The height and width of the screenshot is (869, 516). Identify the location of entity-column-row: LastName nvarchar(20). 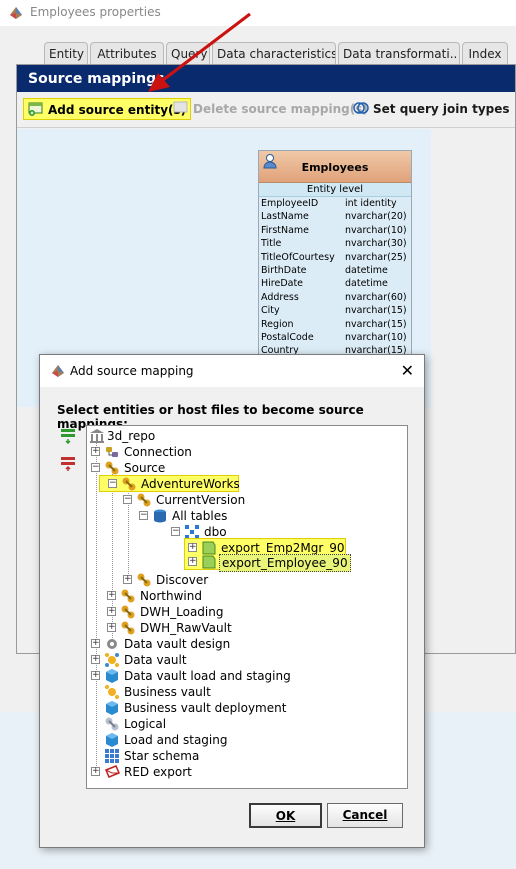
(335, 216).